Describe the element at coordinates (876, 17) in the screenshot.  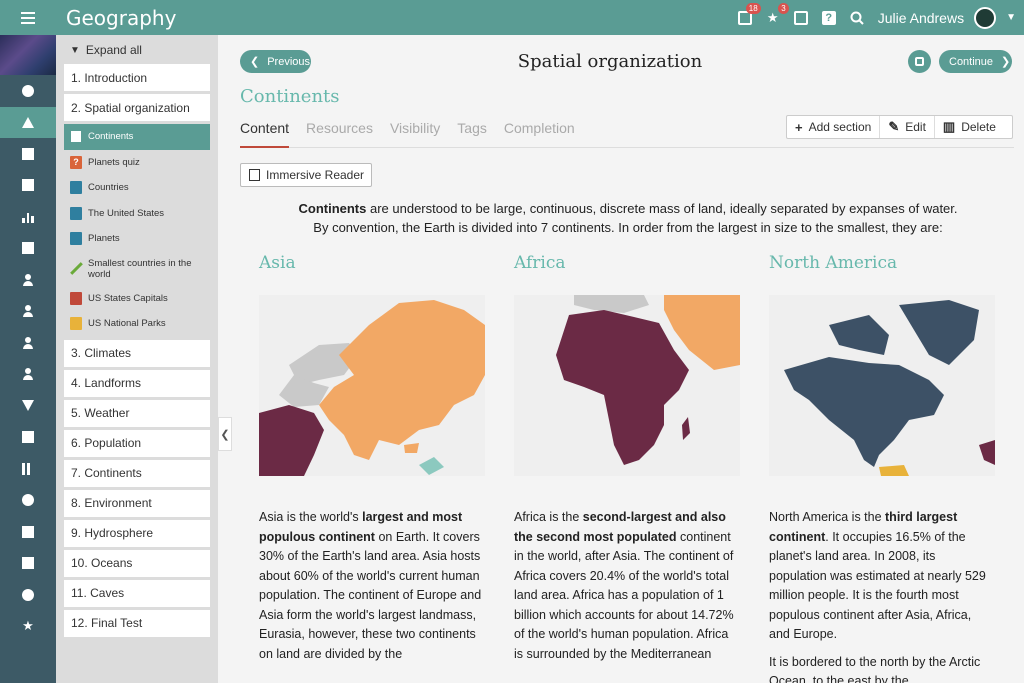
I see `top-right-tools: 18 ★ 3 ? Julie Andrews ▼` at that location.